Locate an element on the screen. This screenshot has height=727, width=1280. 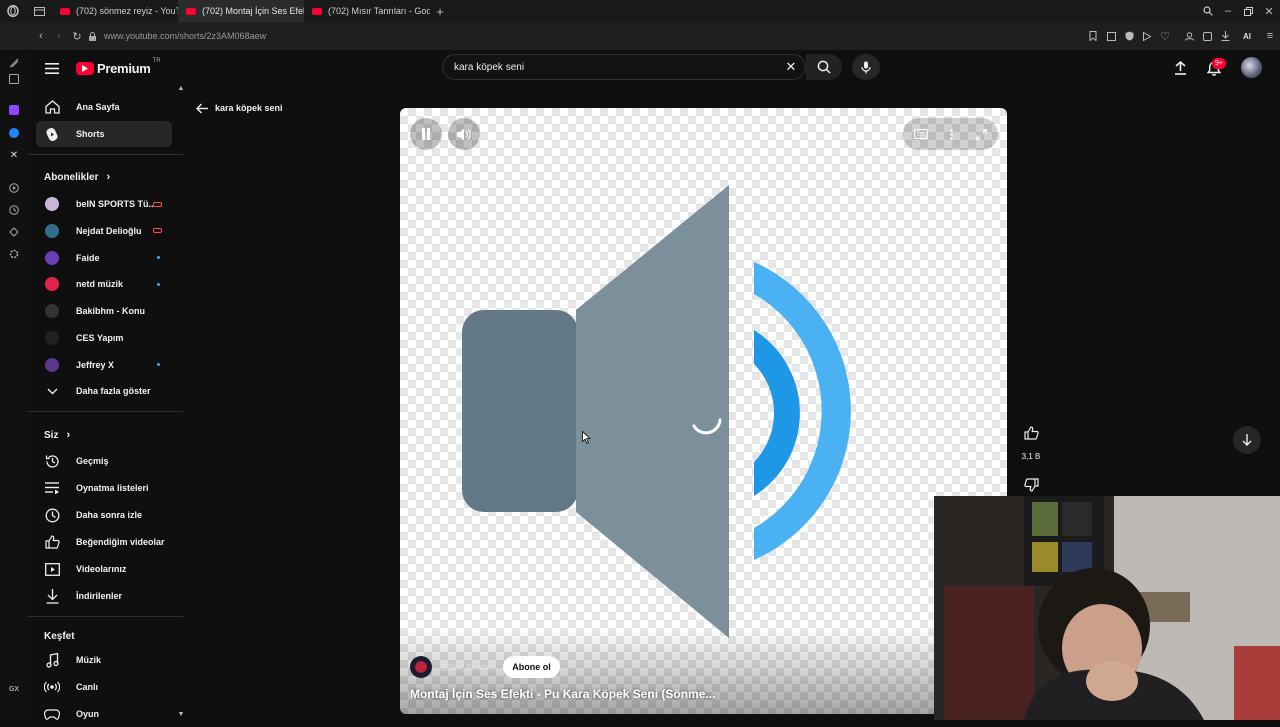
sidebar-item-label: Müzik is located at coordinates (89, 660).